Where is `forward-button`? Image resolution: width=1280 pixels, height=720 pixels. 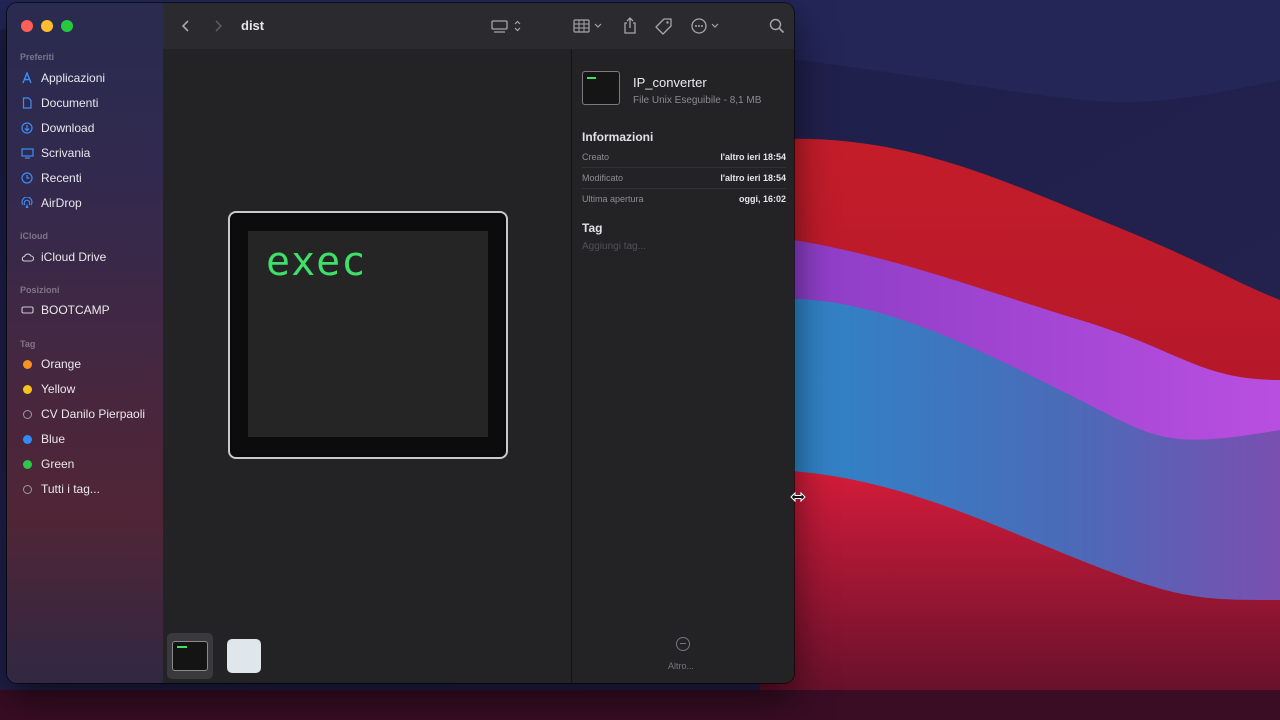 forward-button is located at coordinates (218, 26).